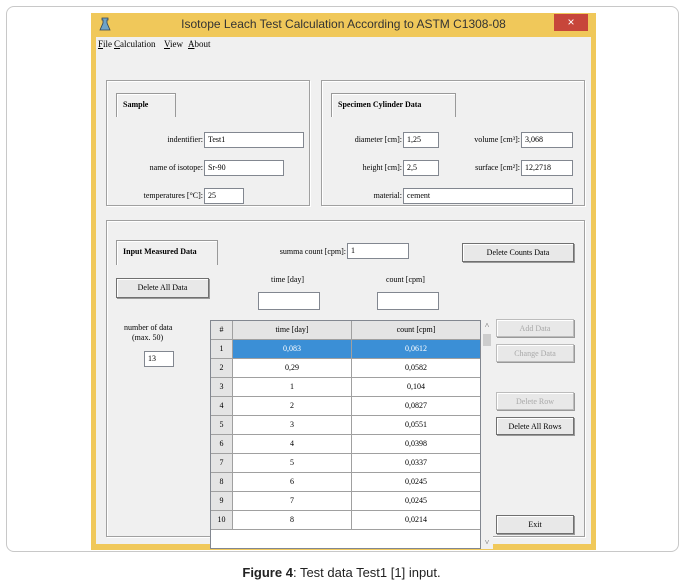 The height and width of the screenshot is (588, 683). What do you see at coordinates (292, 501) in the screenshot?
I see `row-time: 7` at bounding box center [292, 501].